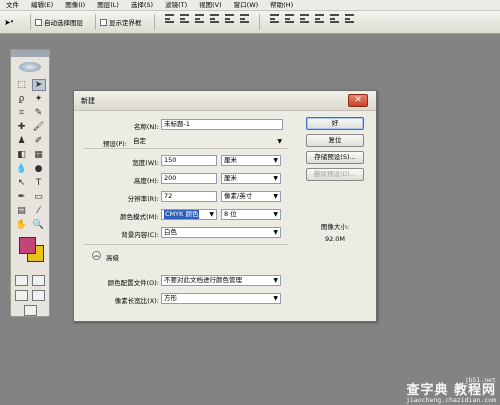 This screenshot has width=500, height=405. What do you see at coordinates (42, 5) in the screenshot?
I see `menu-edit: 编辑(E)` at bounding box center [42, 5].